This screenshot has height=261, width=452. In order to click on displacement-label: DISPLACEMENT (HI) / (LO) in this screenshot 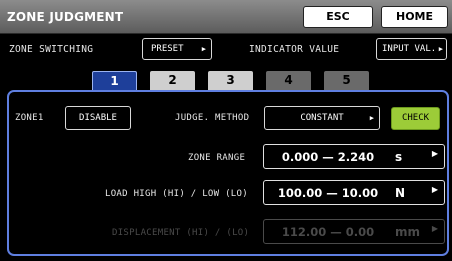, I will do `click(181, 233)`.